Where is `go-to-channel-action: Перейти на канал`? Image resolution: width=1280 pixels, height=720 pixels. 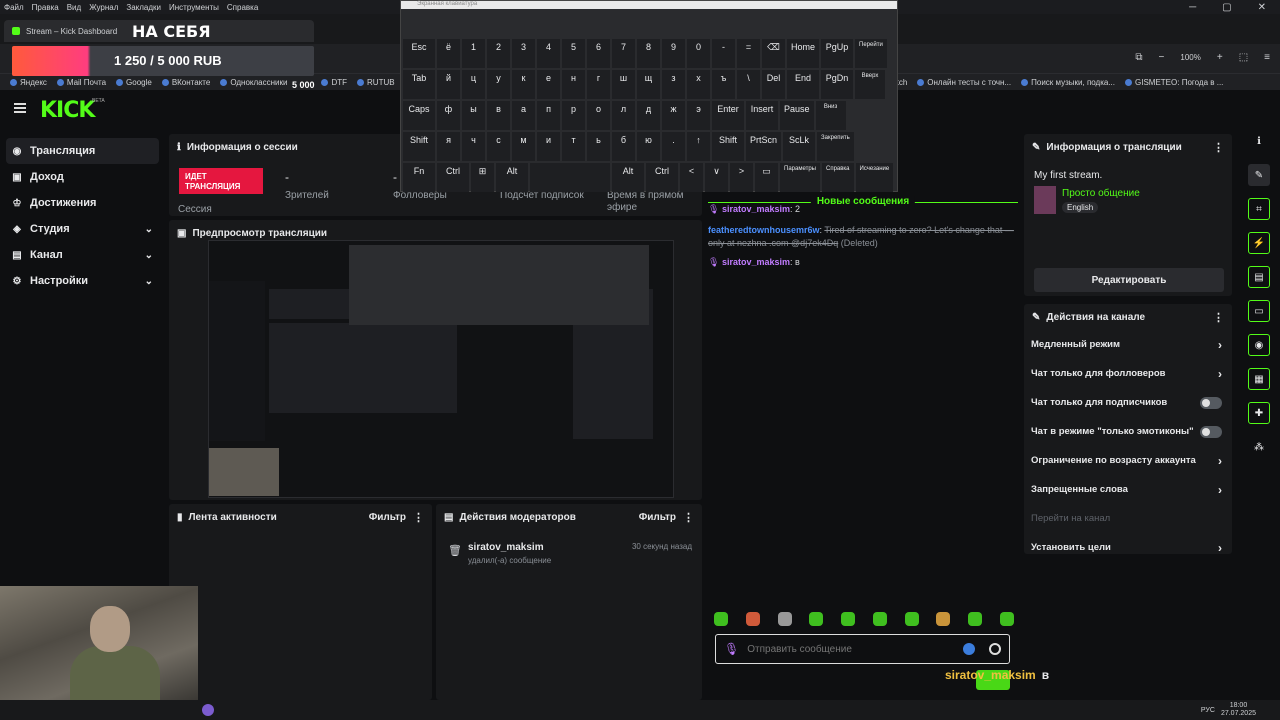
go-to-channel-action: Перейти на канал is located at coordinates (1128, 518).